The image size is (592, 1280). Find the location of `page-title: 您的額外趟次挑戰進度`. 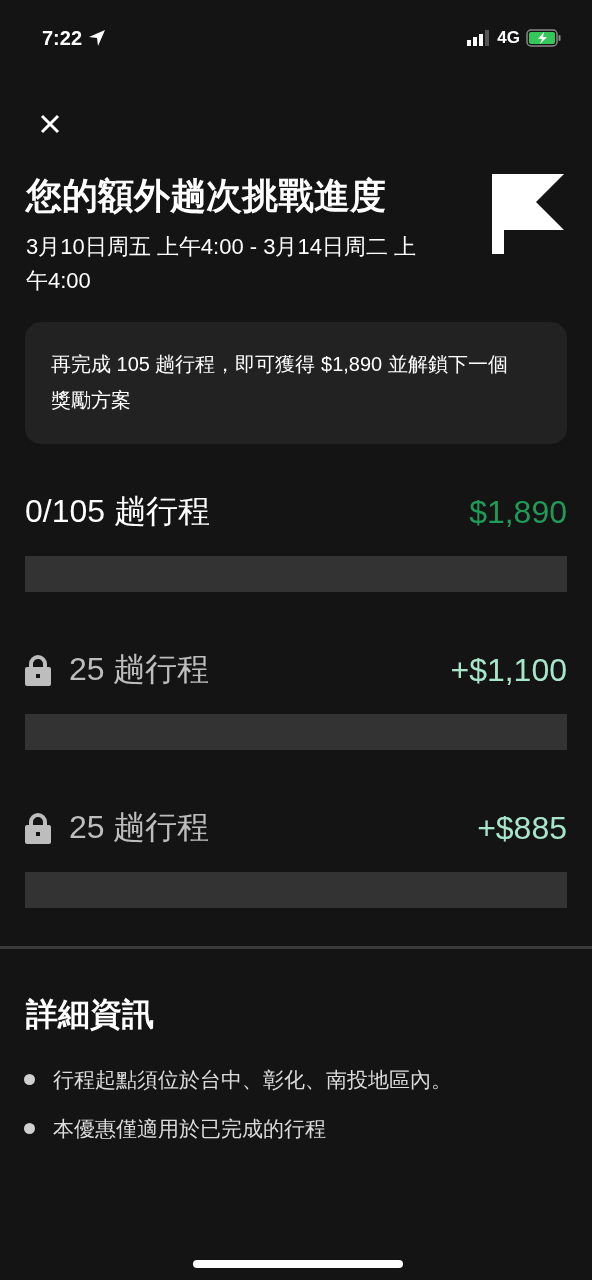

page-title: 您的額外趟次挑戰進度 is located at coordinates (206, 196).